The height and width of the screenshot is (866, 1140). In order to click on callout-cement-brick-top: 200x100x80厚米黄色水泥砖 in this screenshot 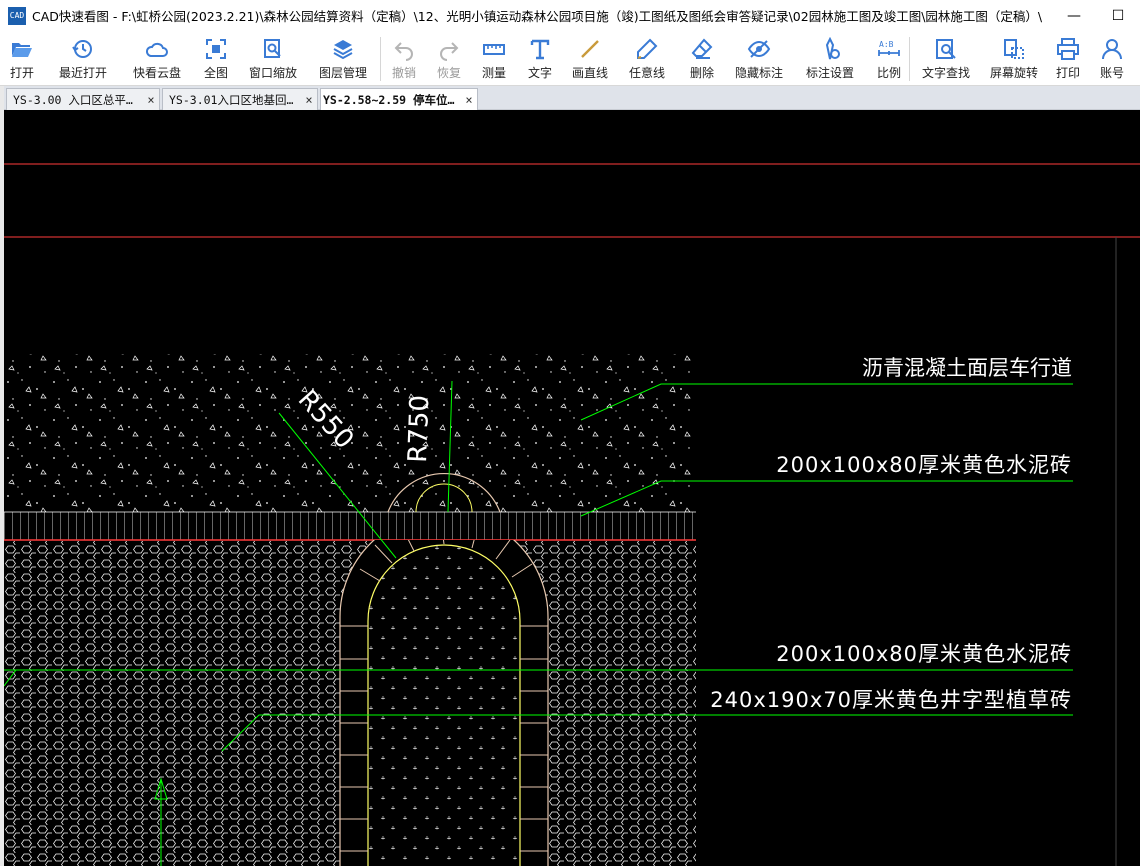, I will do `click(924, 465)`.